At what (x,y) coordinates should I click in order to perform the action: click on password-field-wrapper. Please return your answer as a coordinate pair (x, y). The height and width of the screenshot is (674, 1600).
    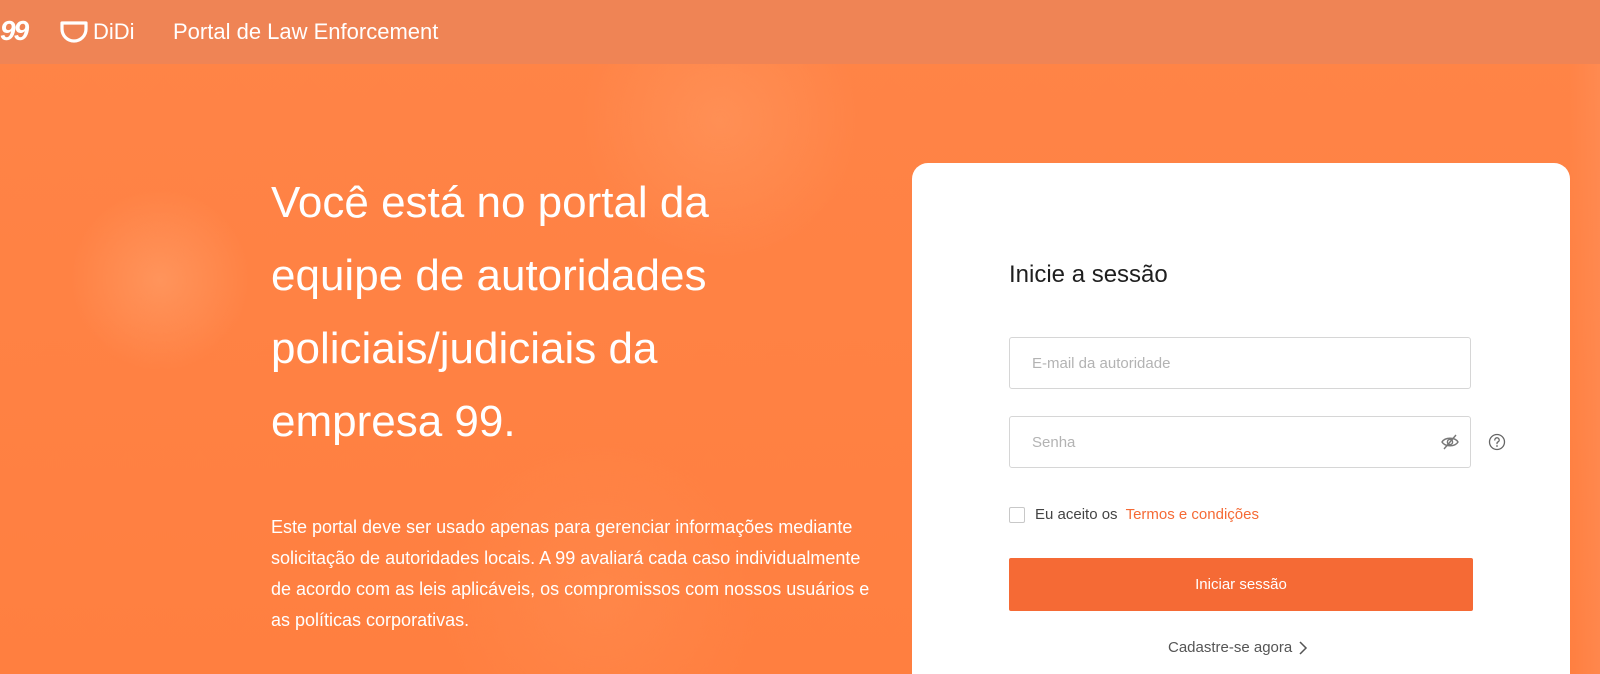
    Looking at the image, I should click on (1240, 442).